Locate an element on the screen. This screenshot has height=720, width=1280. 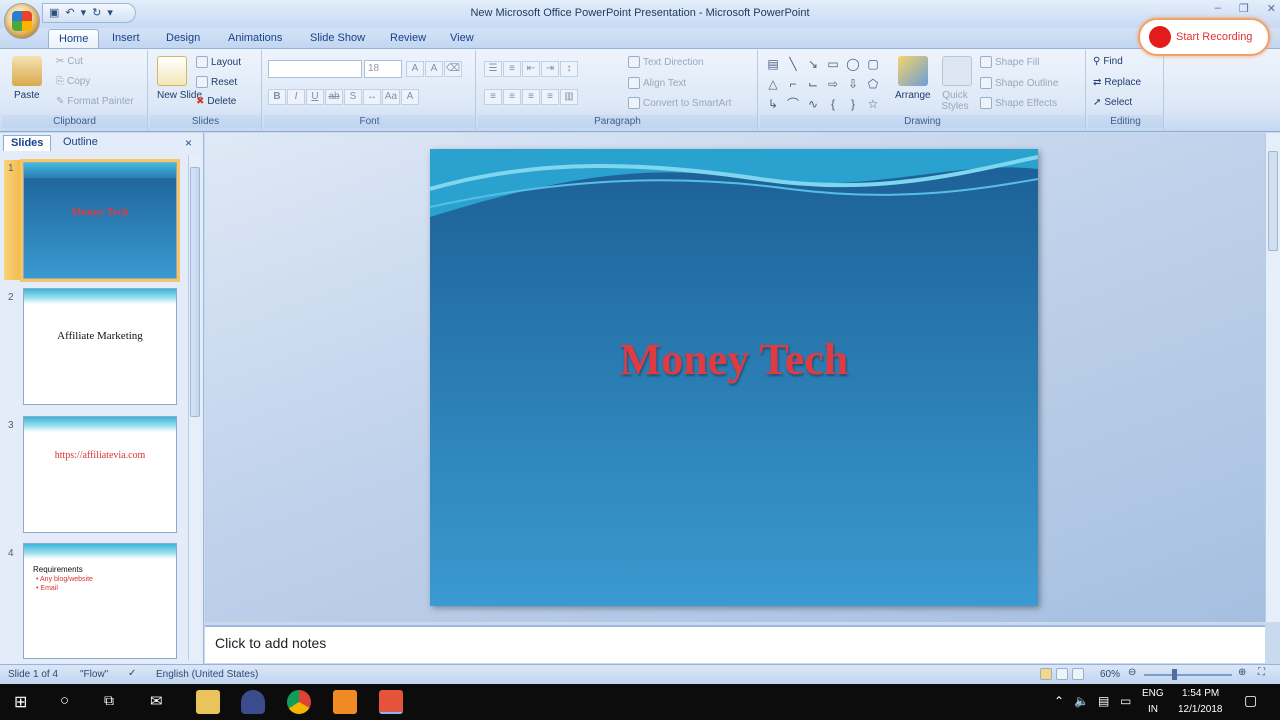
tab-slides: Slides is located at coordinates (27, 143).